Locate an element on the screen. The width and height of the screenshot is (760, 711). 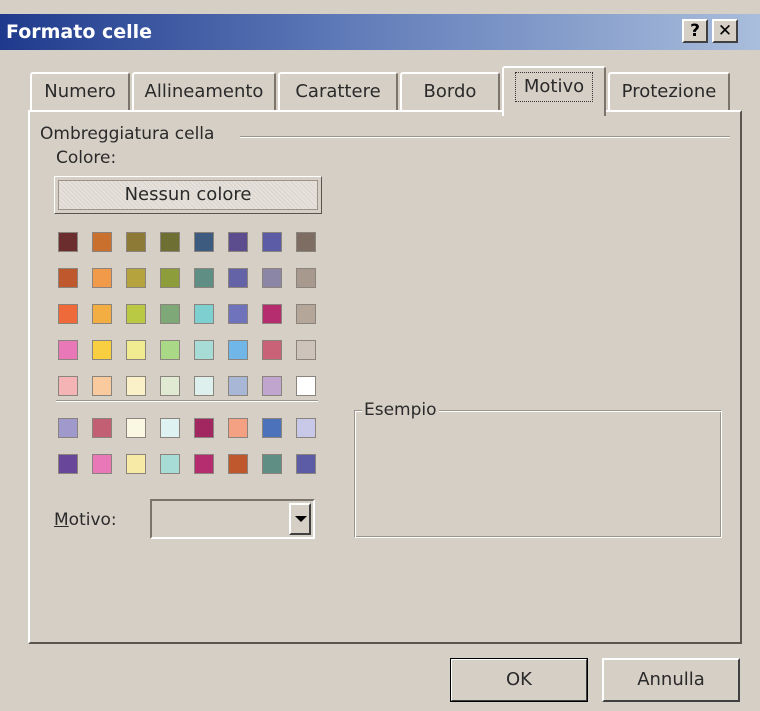
help-button: ? is located at coordinates (695, 31).